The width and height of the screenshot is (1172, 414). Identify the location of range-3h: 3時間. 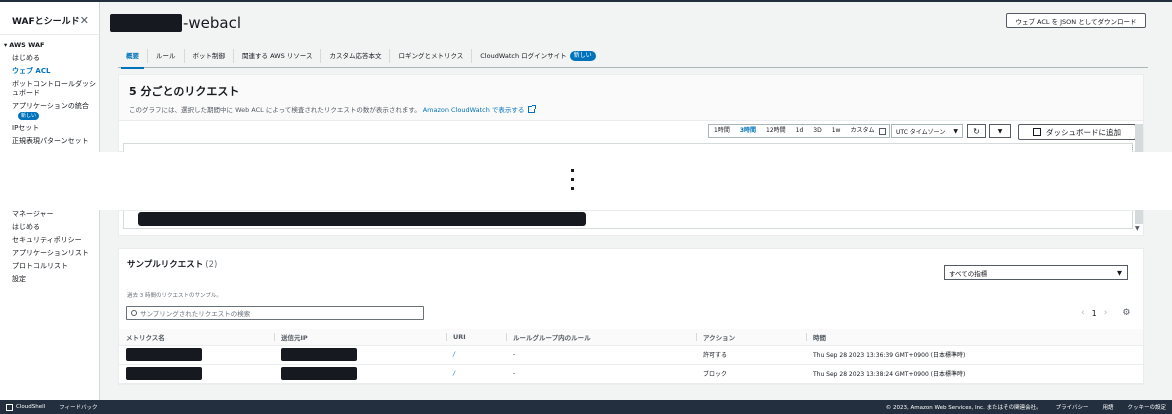
(748, 131).